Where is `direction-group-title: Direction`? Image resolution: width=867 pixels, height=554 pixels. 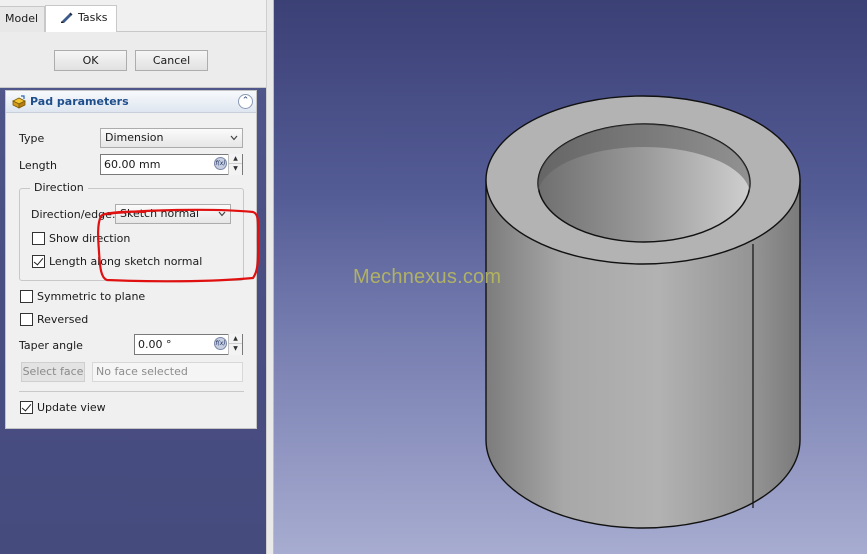
direction-group-title: Direction is located at coordinates (59, 187).